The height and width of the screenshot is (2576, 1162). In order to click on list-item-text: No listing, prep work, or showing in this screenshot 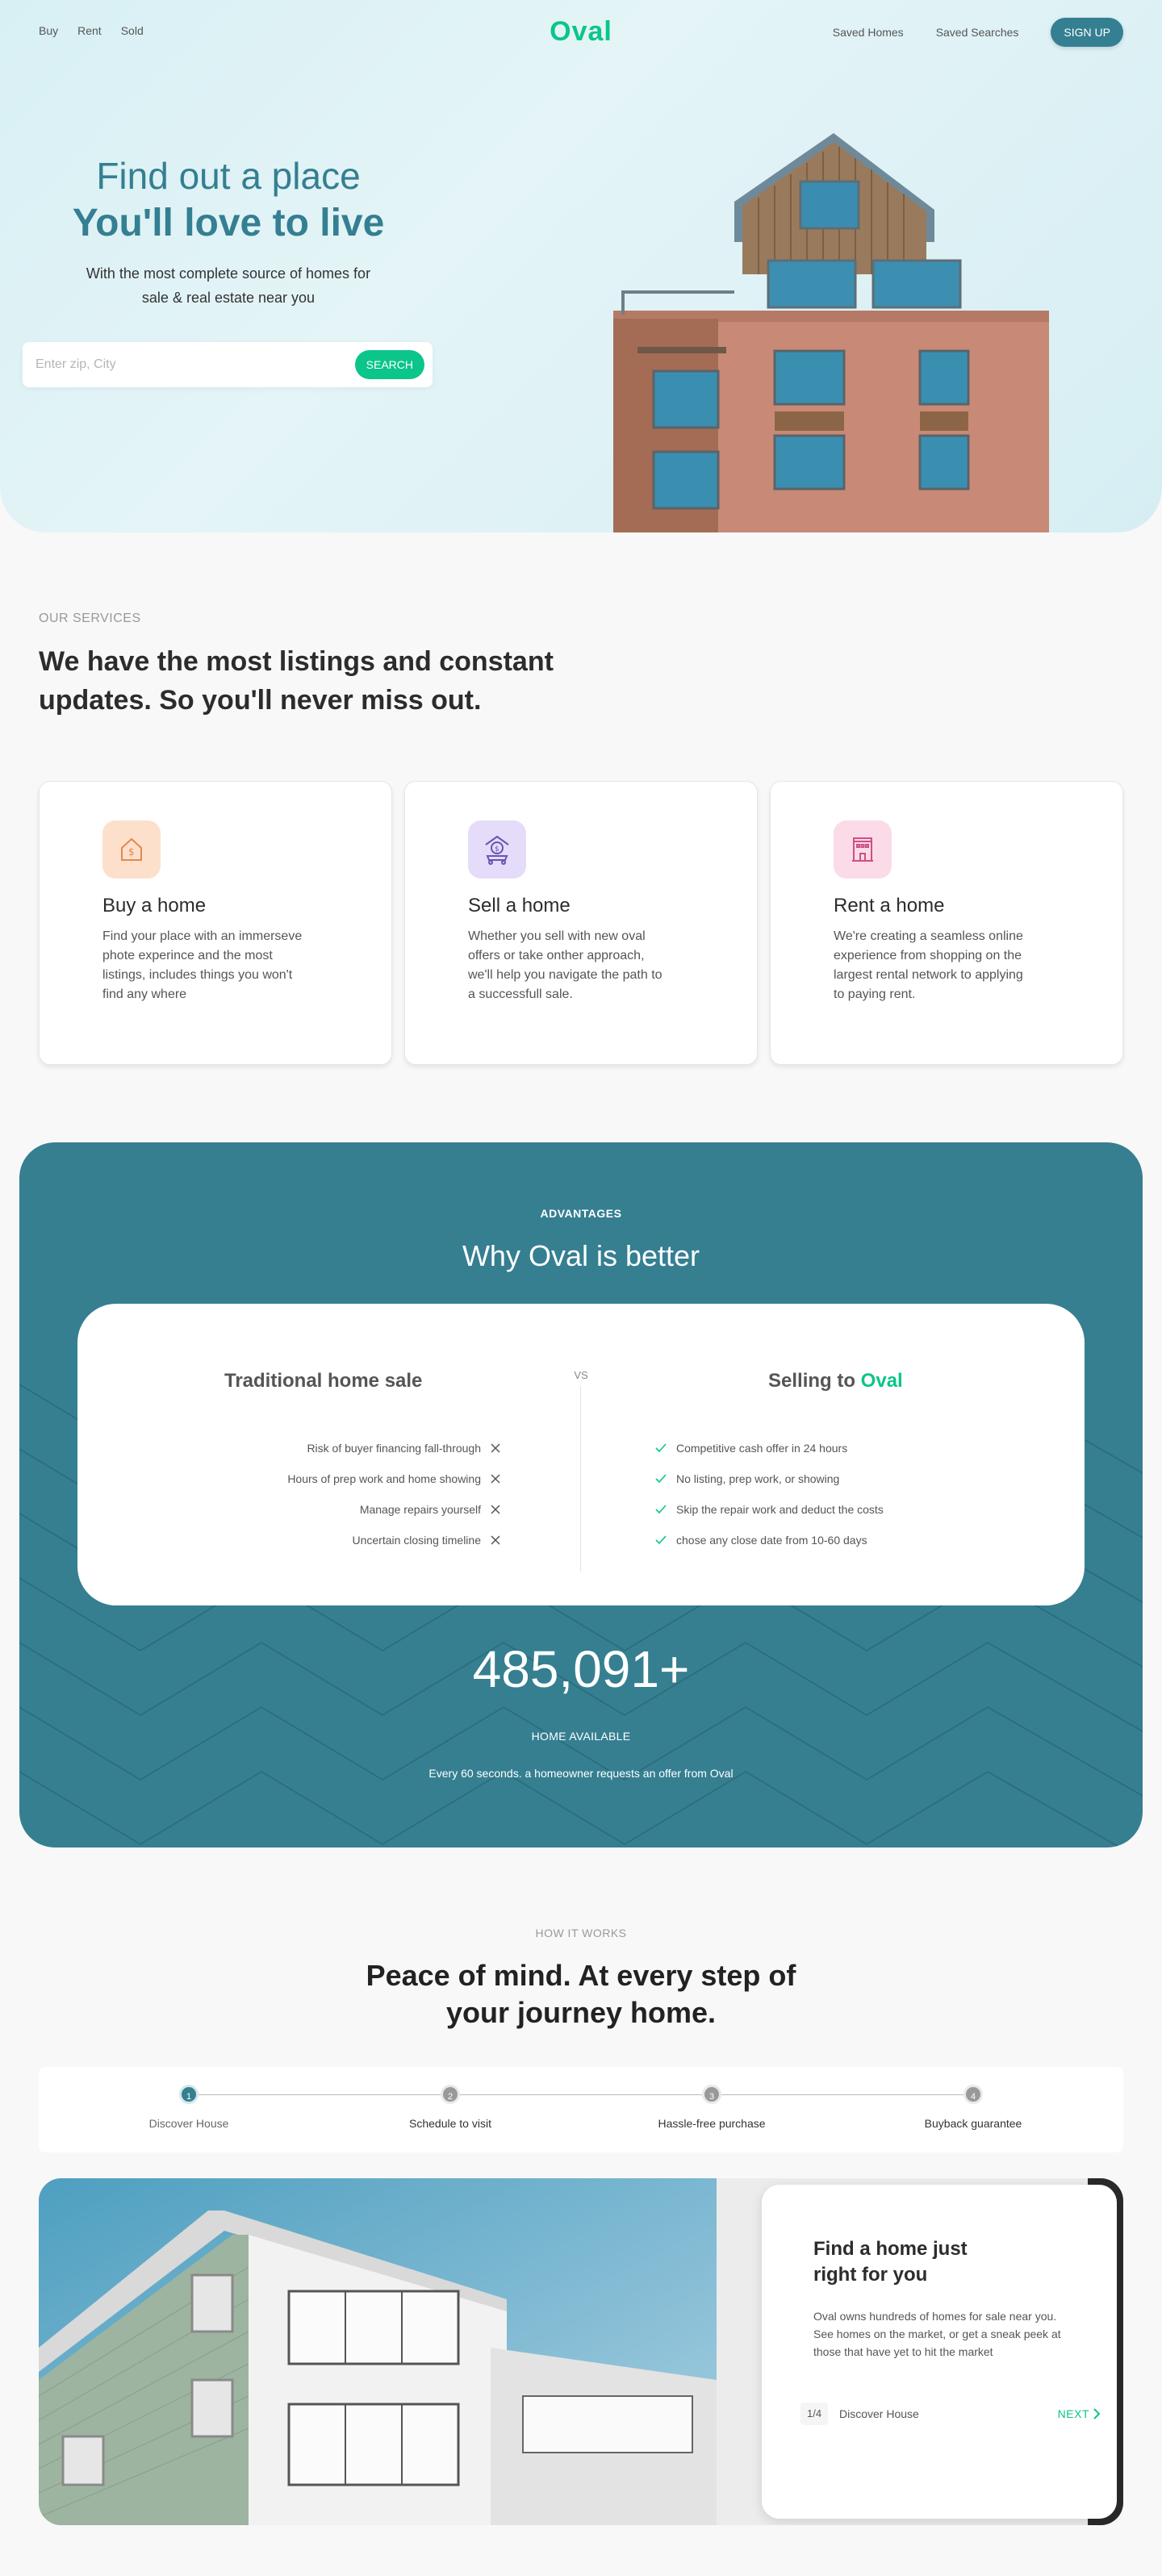, I will do `click(758, 1478)`.